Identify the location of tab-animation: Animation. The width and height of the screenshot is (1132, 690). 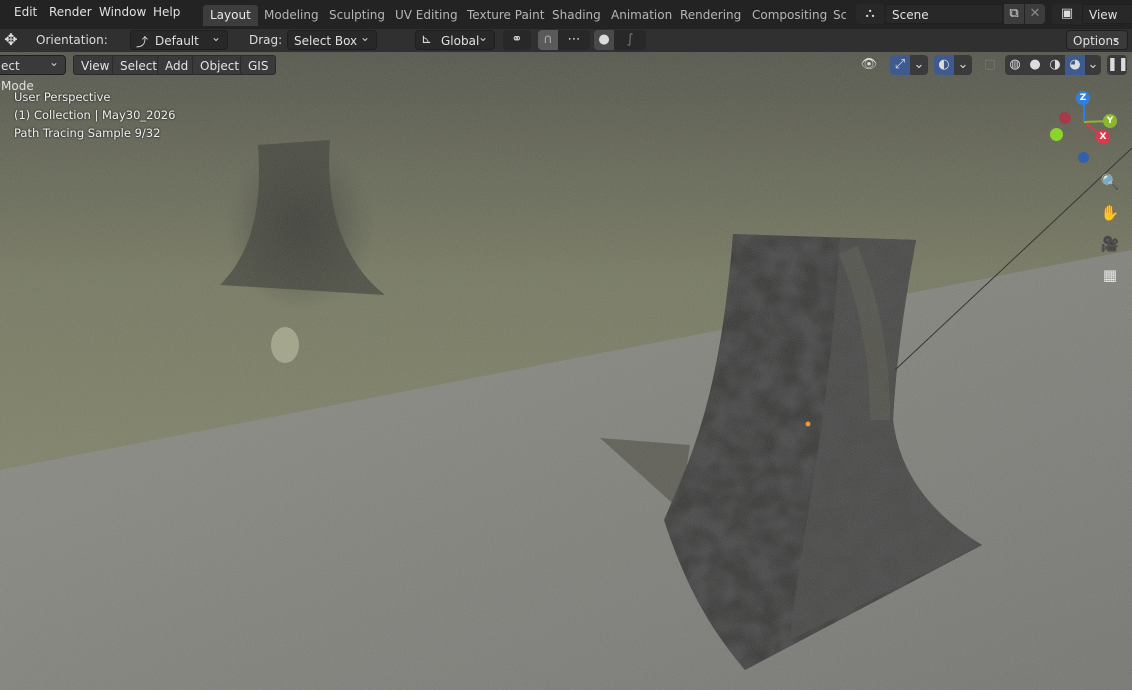
(641, 15).